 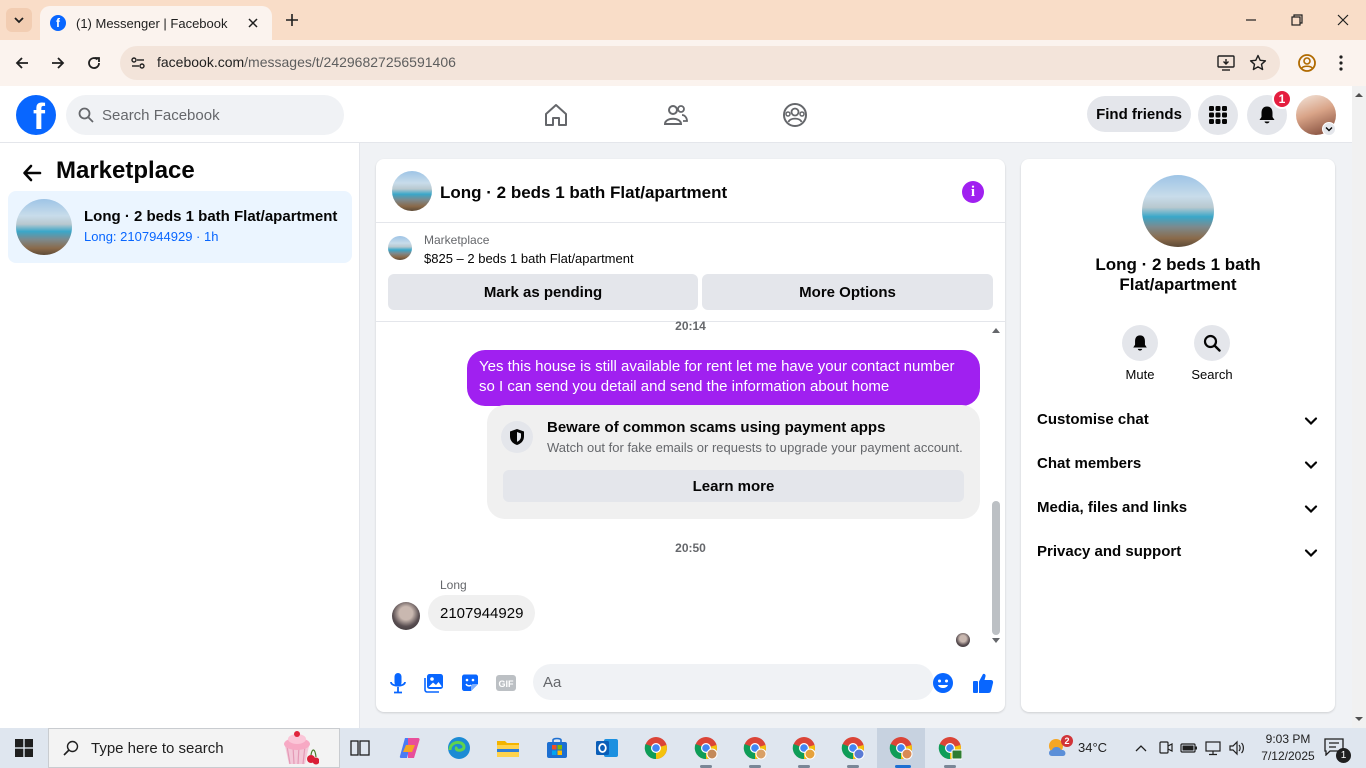 I want to click on forward-button, so click(x=58, y=63).